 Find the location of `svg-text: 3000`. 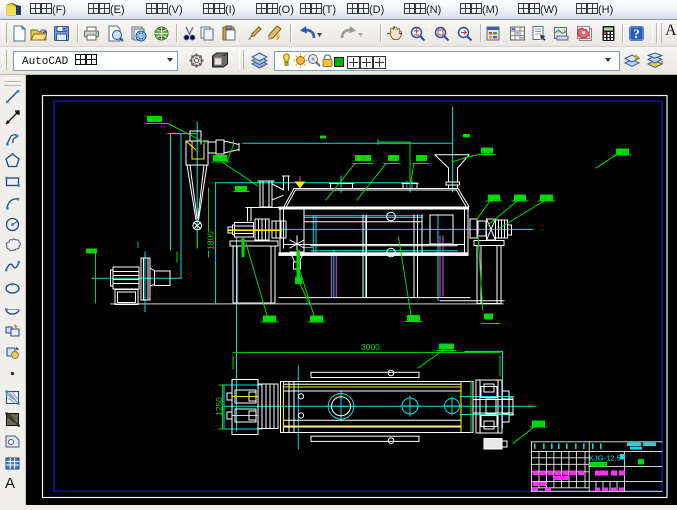

svg-text: 3000 is located at coordinates (370, 347).